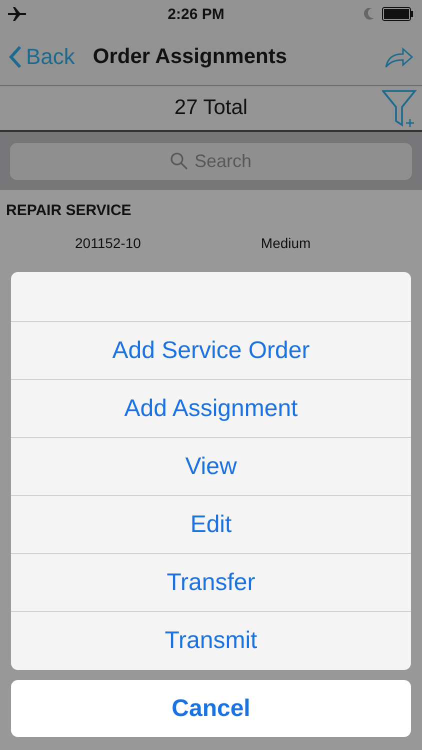  What do you see at coordinates (211, 641) in the screenshot?
I see `action-option: Transmit` at bounding box center [211, 641].